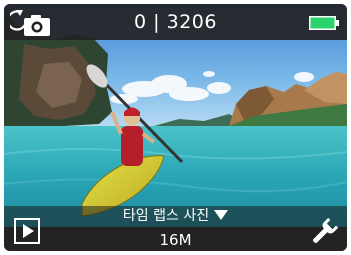 This screenshot has height=255, width=351. I want to click on battery-full-icon, so click(324, 23).